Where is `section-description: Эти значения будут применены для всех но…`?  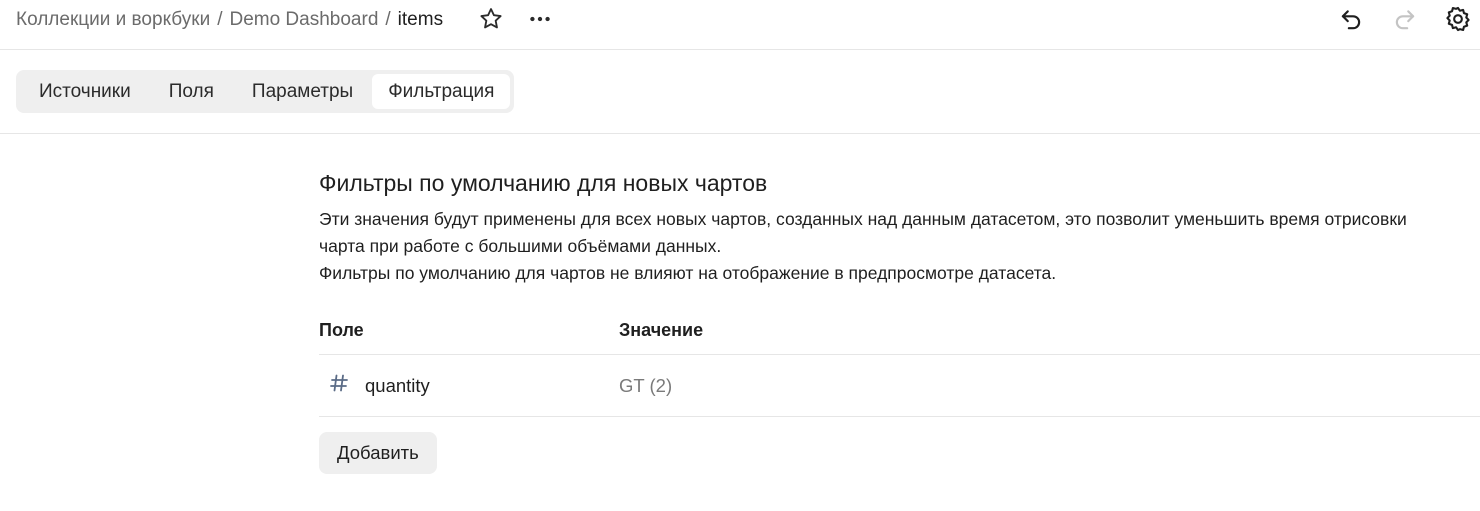 section-description: Эти значения будут применены для всех но… is located at coordinates (884, 246).